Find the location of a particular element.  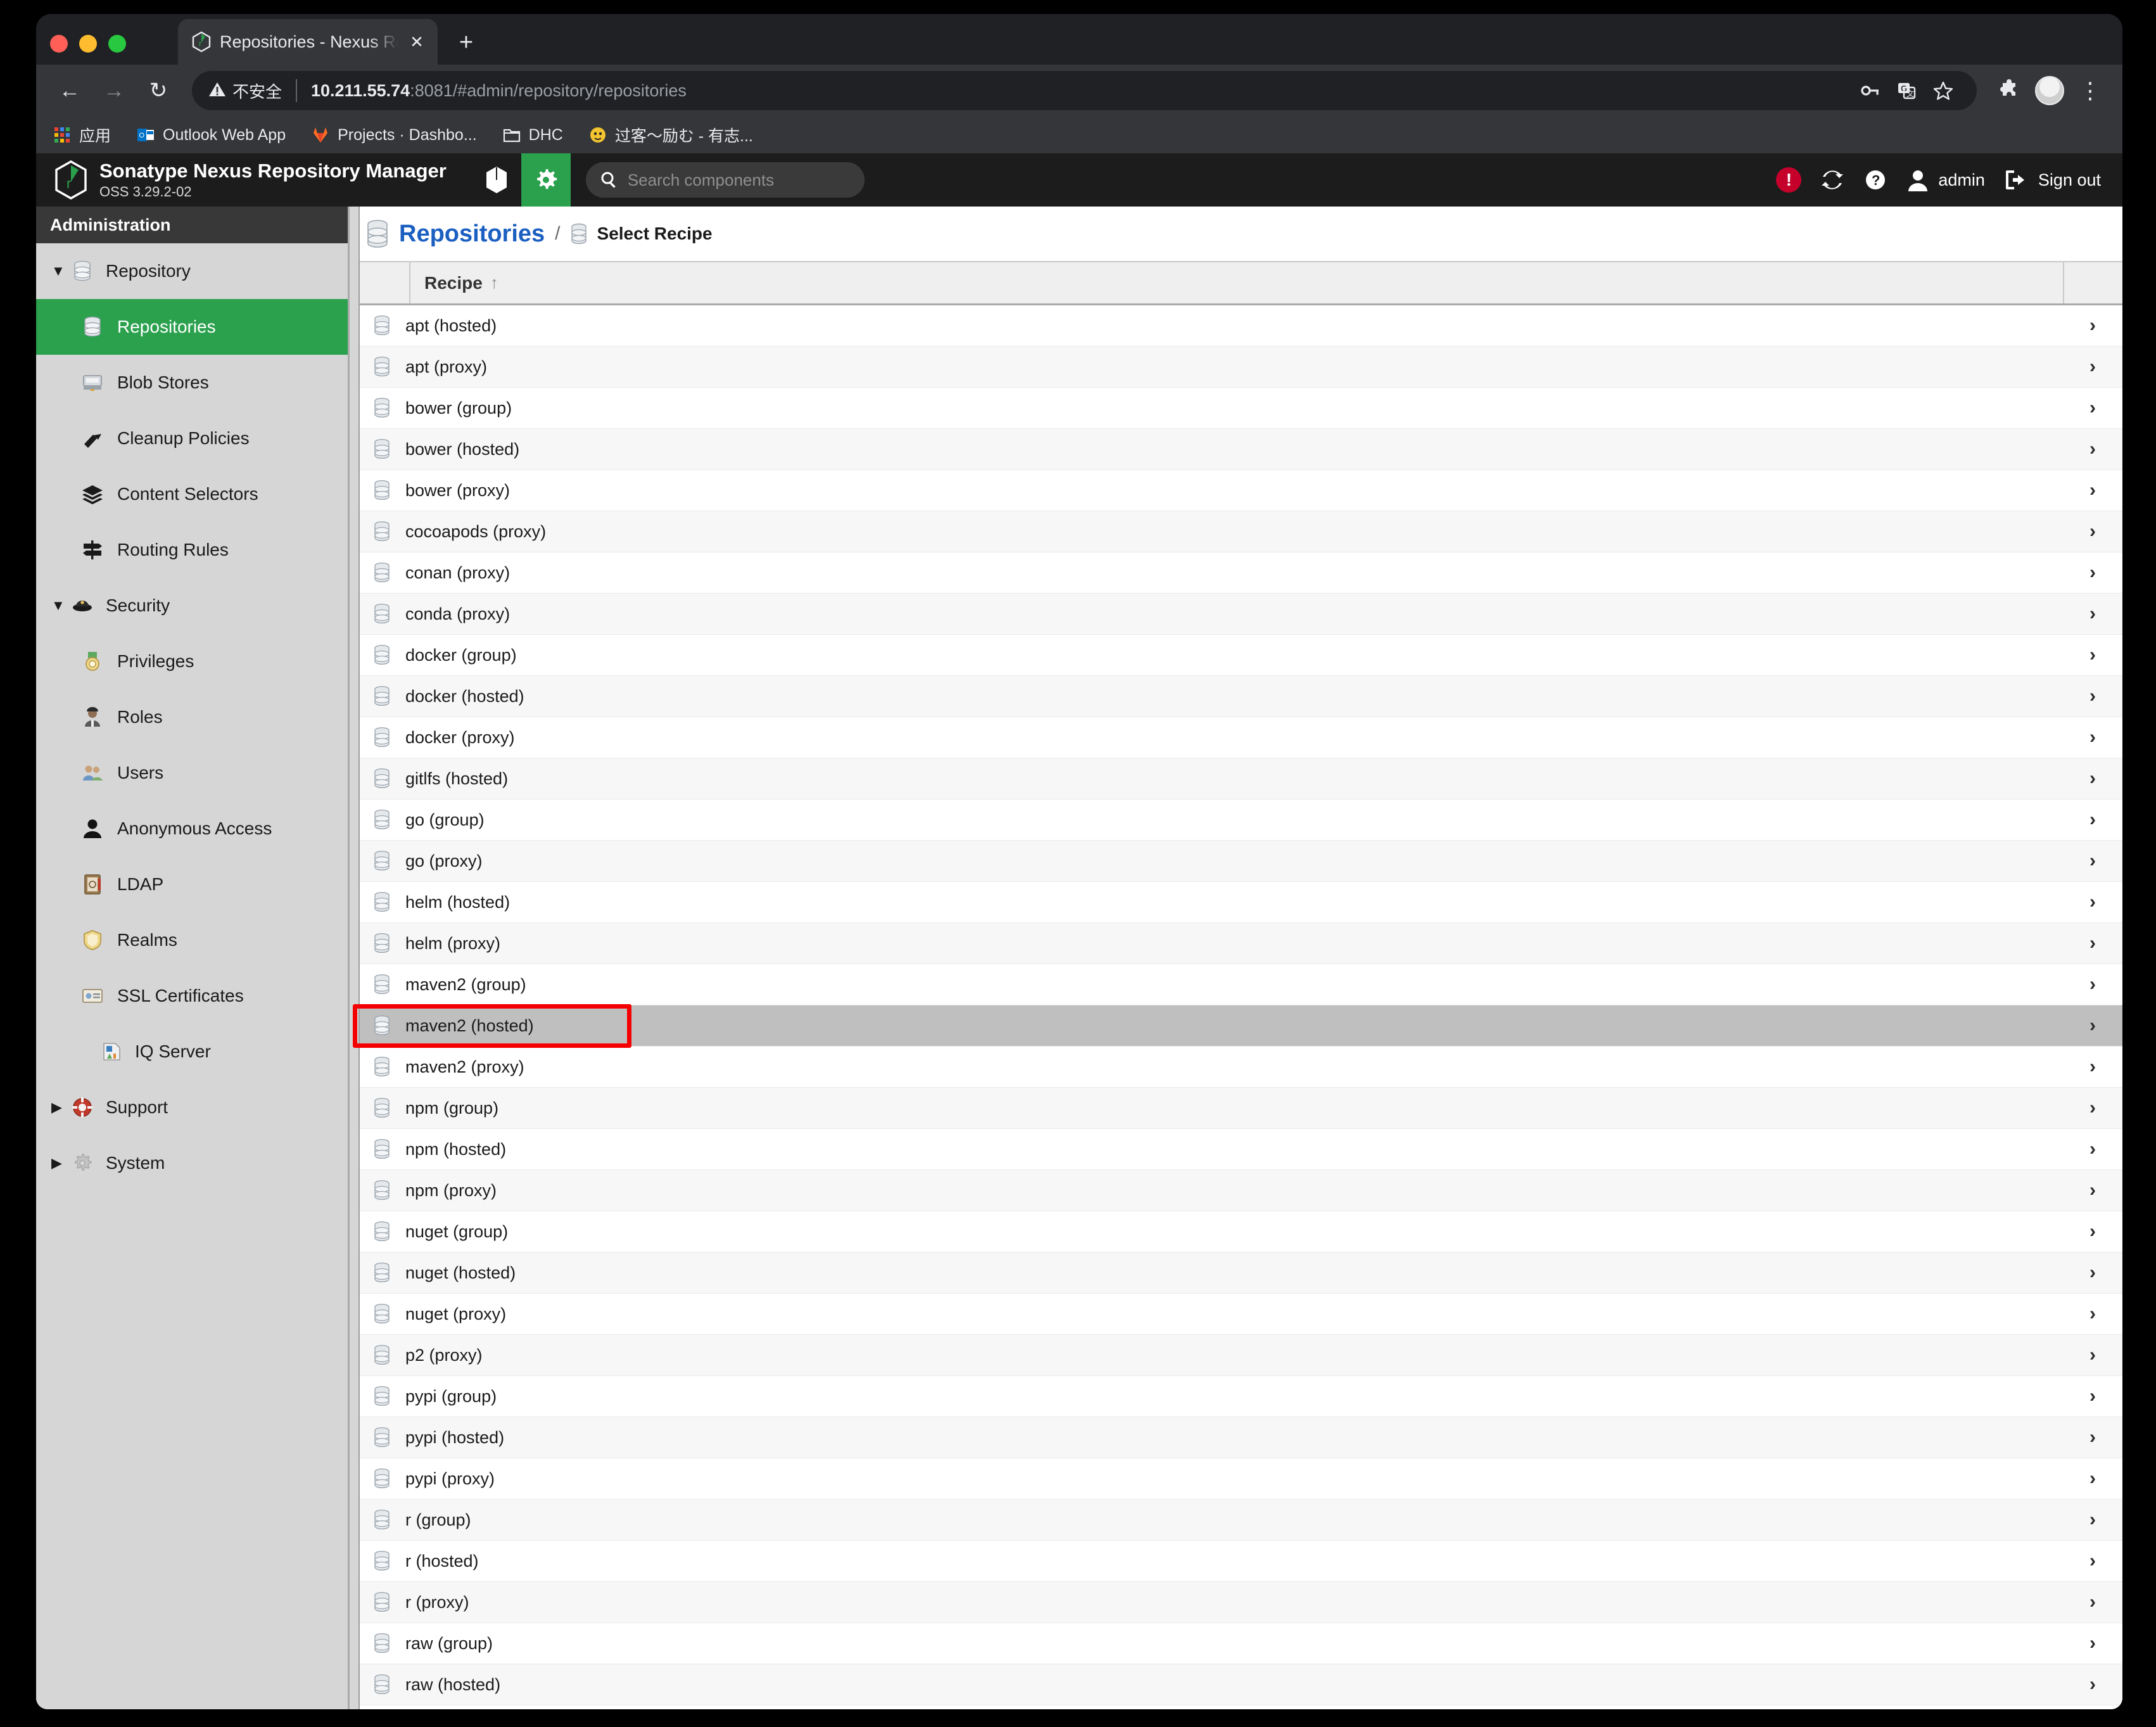

sidebar-item-privileges: Privileges is located at coordinates (192, 661).